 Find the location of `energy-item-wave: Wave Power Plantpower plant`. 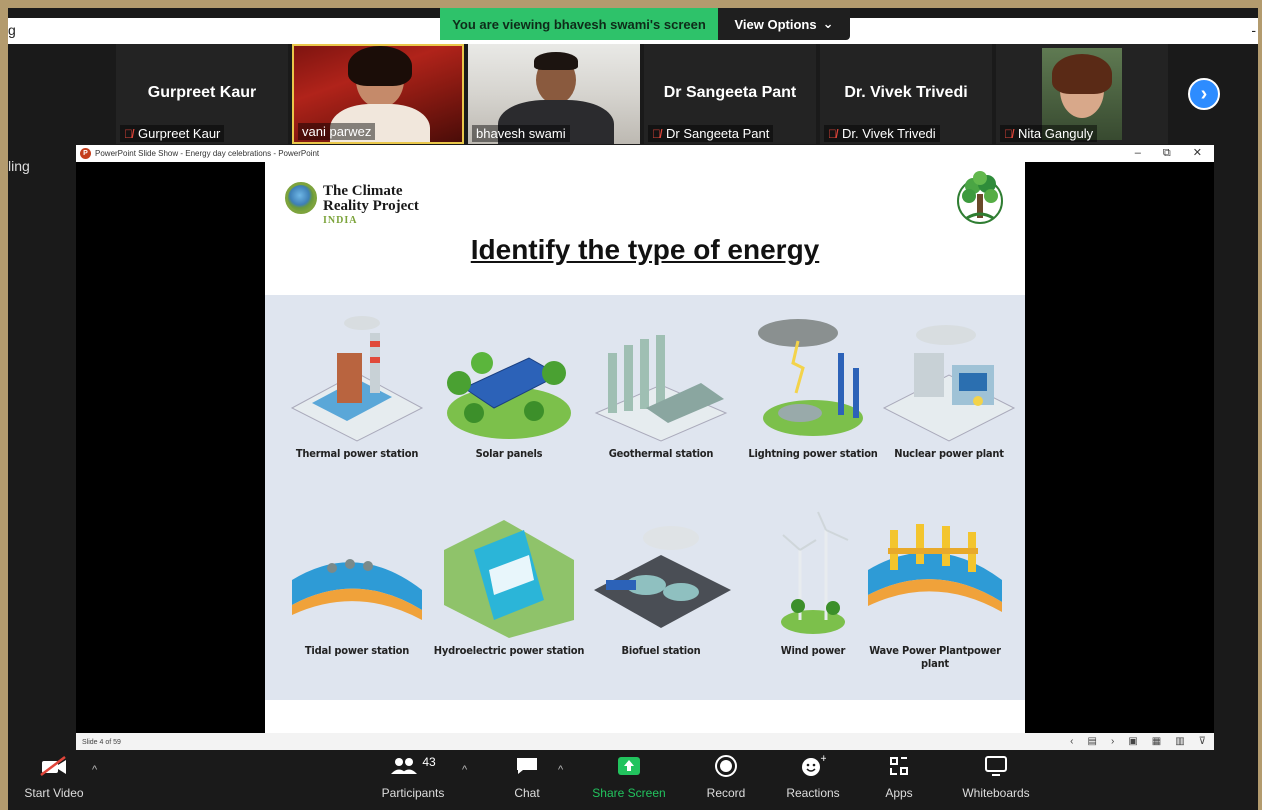

energy-item-wave: Wave Power Plantpower plant is located at coordinates (935, 590).